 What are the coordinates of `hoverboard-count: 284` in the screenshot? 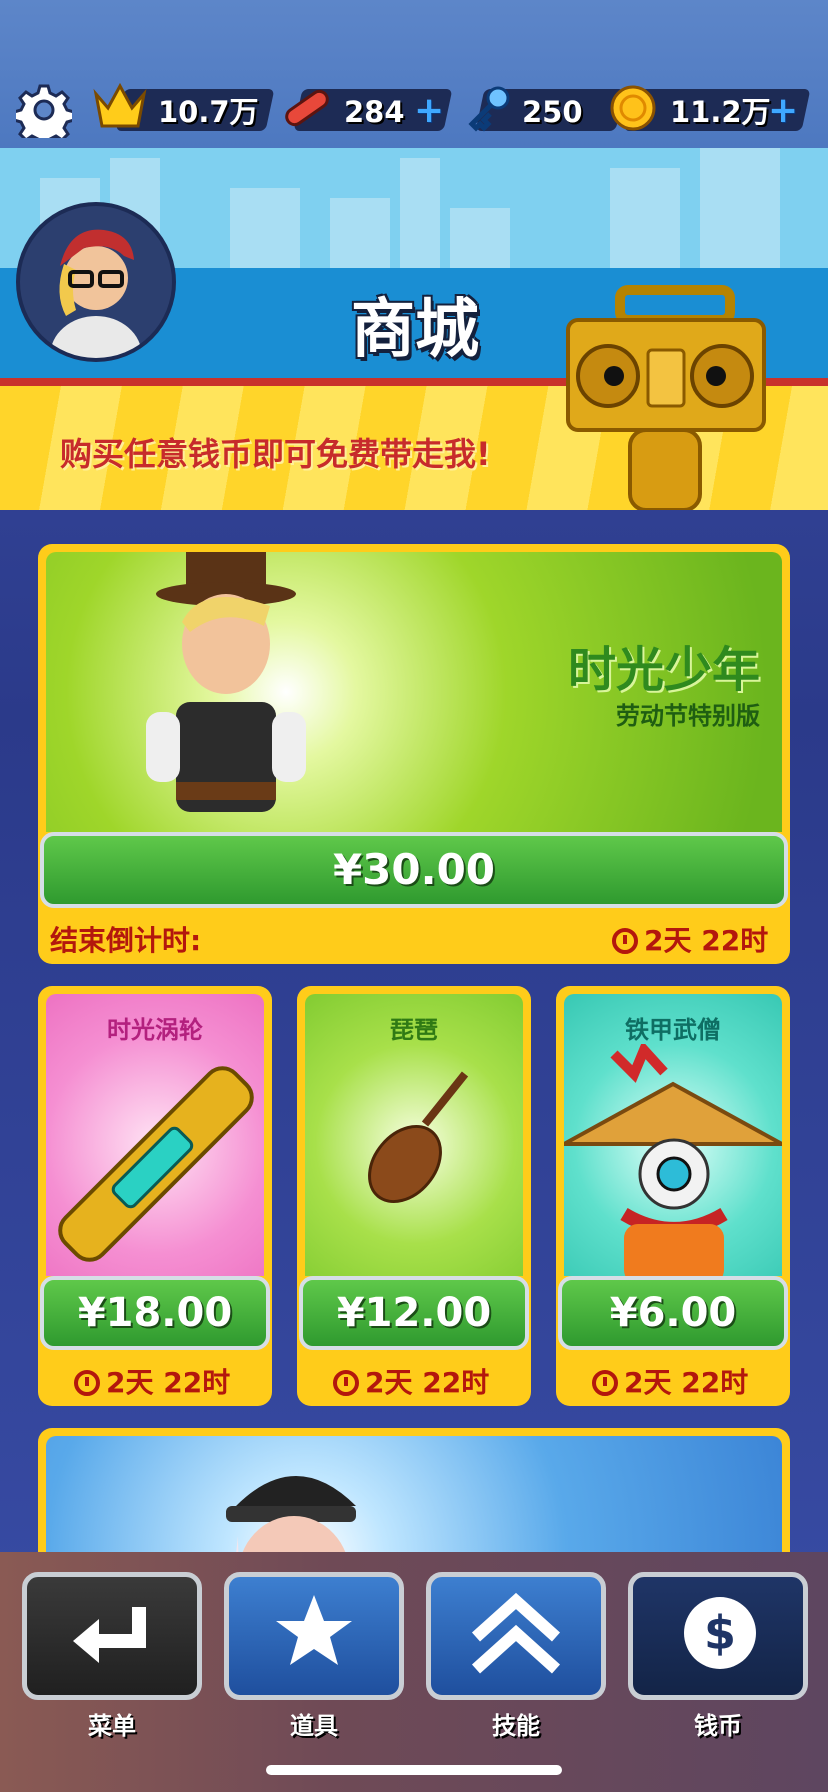 It's located at (374, 112).